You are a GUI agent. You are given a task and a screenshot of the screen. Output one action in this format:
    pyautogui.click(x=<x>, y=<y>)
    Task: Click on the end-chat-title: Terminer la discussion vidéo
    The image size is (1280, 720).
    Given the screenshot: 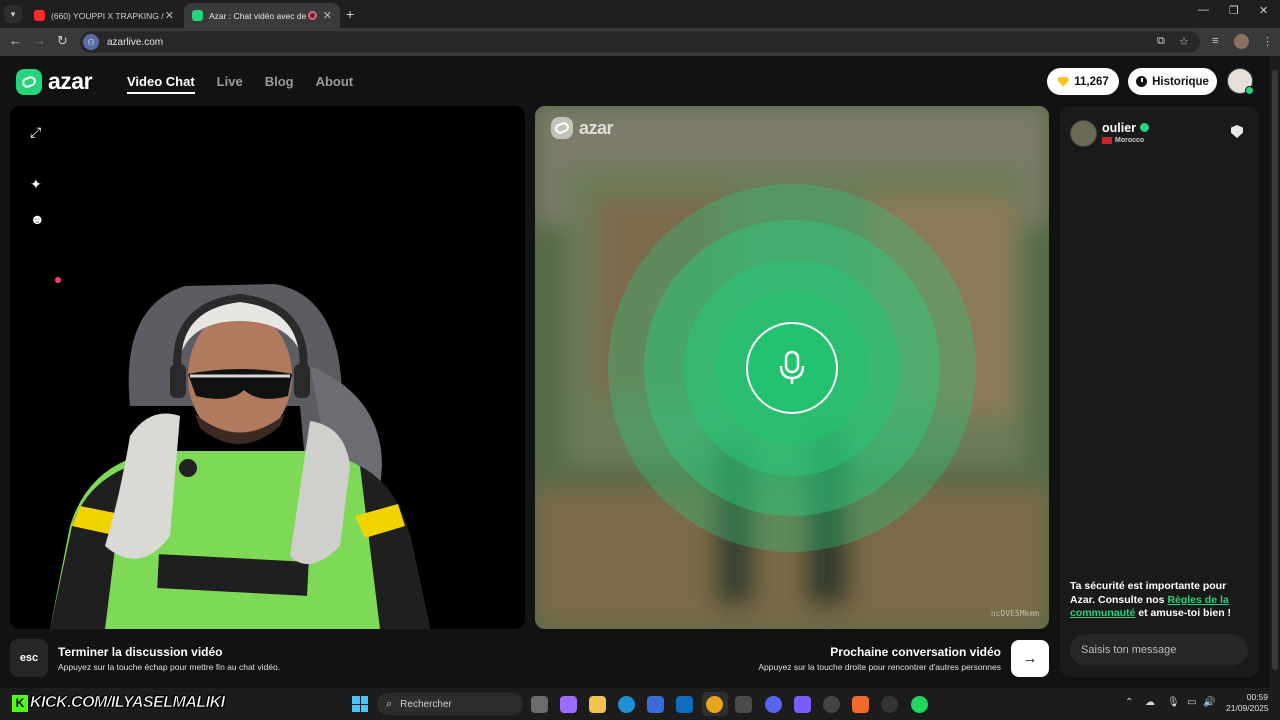 What is the action you would take?
    pyautogui.click(x=140, y=652)
    